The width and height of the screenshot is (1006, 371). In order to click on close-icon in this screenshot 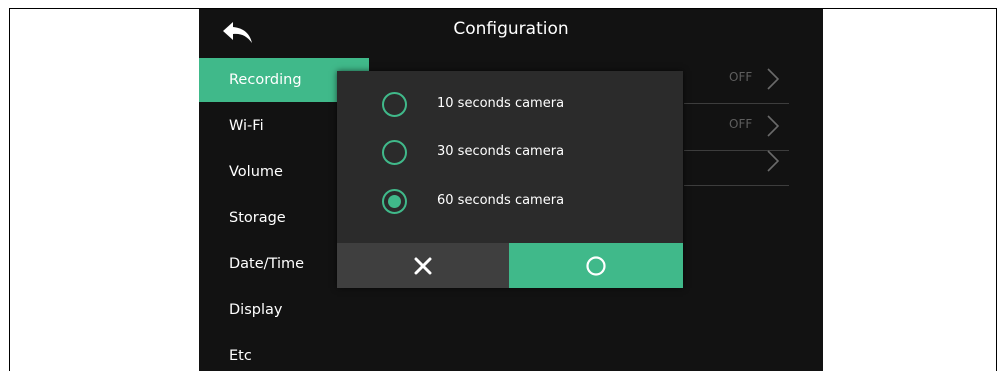, I will do `click(423, 265)`.